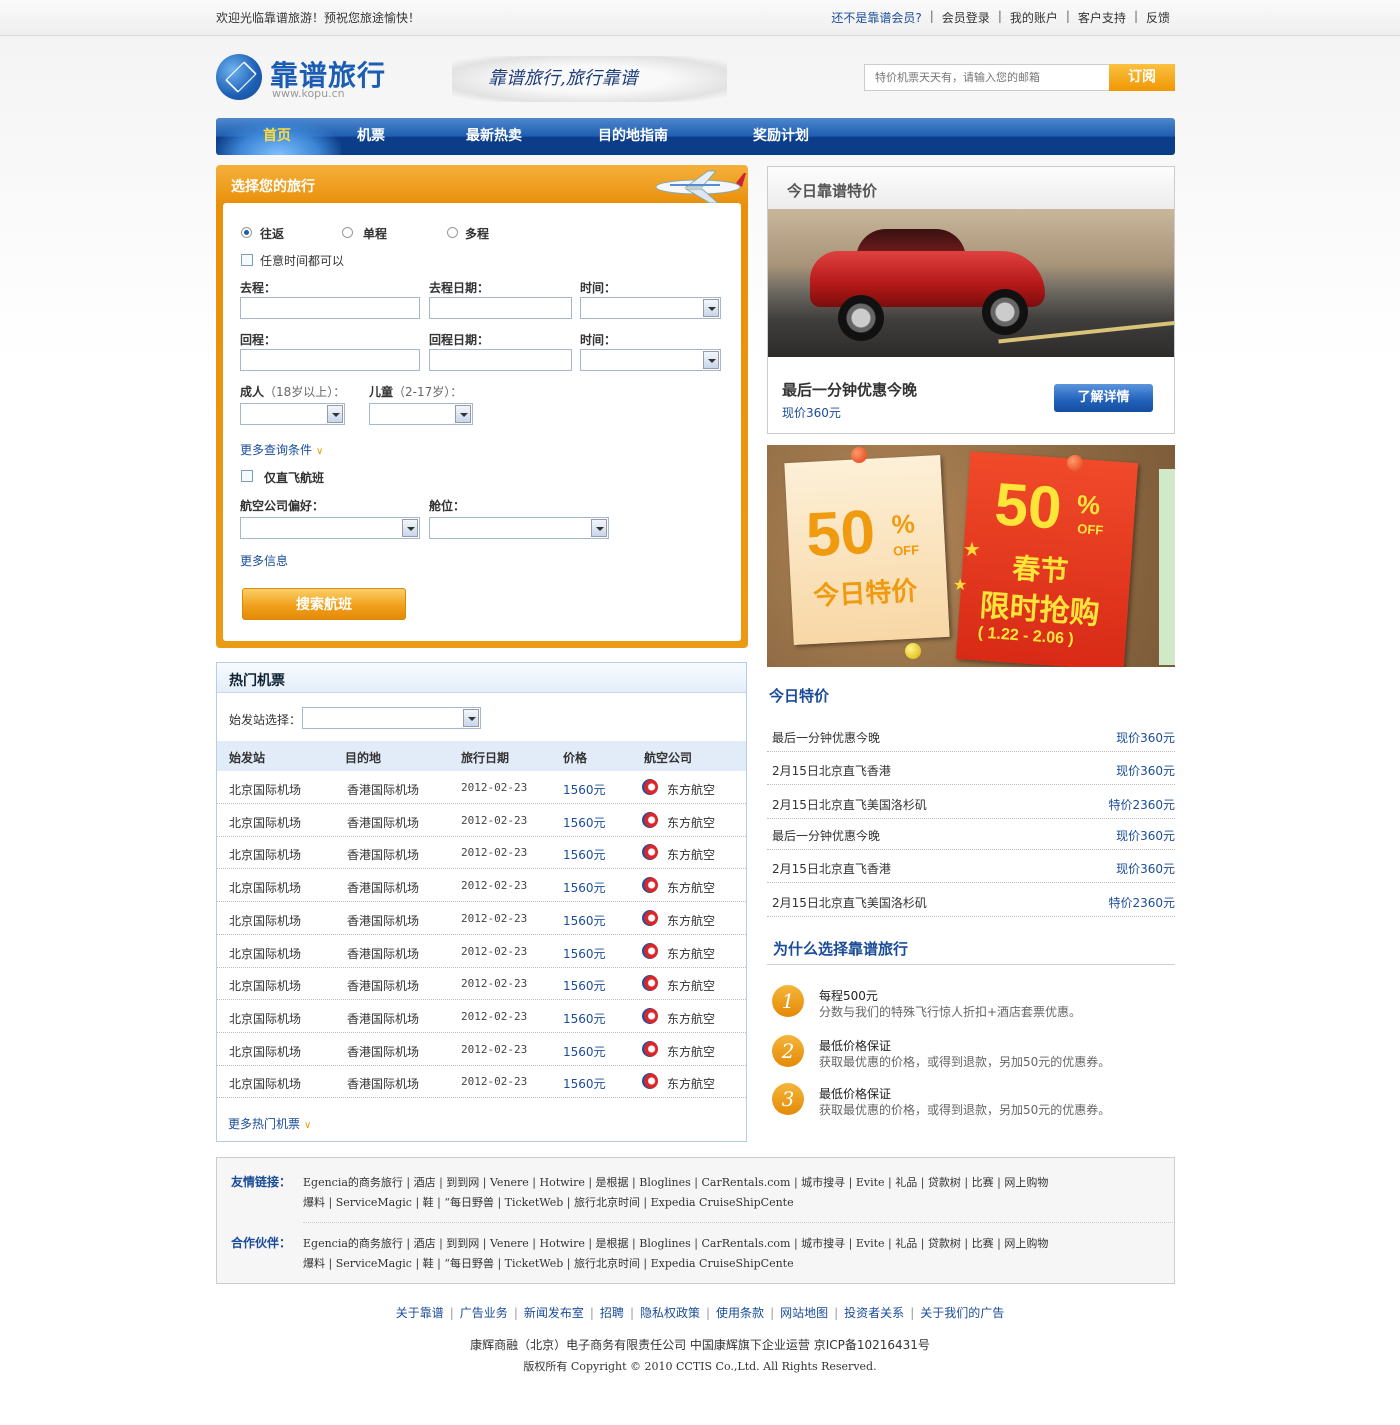 The width and height of the screenshot is (1400, 1425). What do you see at coordinates (277, 136) in the screenshot?
I see `nav-home: 首页` at bounding box center [277, 136].